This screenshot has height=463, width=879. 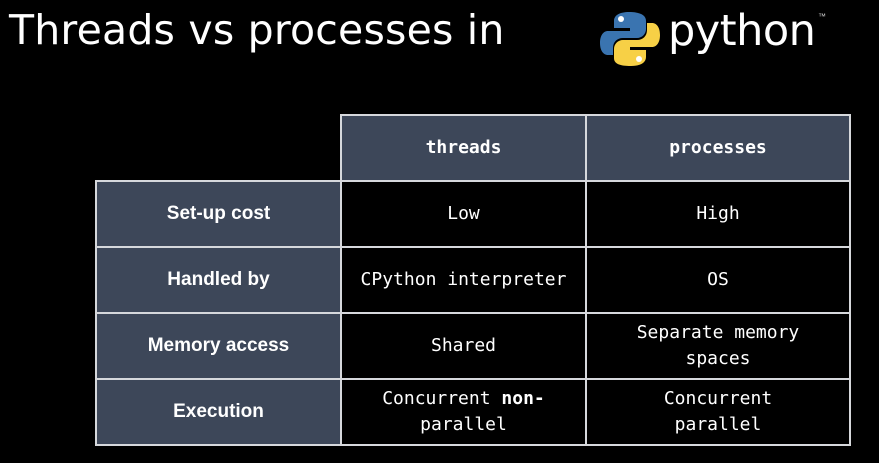 What do you see at coordinates (463, 214) in the screenshot?
I see `cell-threads-setup-cost: Low` at bounding box center [463, 214].